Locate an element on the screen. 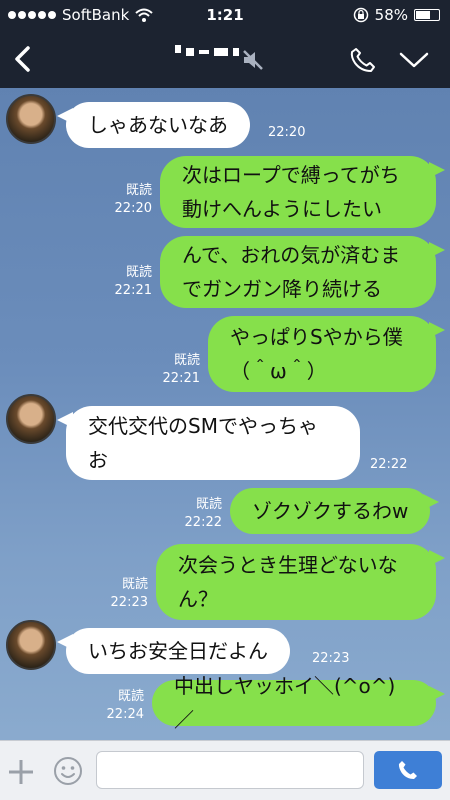  rotation-lock-icon is located at coordinates (360, 15).